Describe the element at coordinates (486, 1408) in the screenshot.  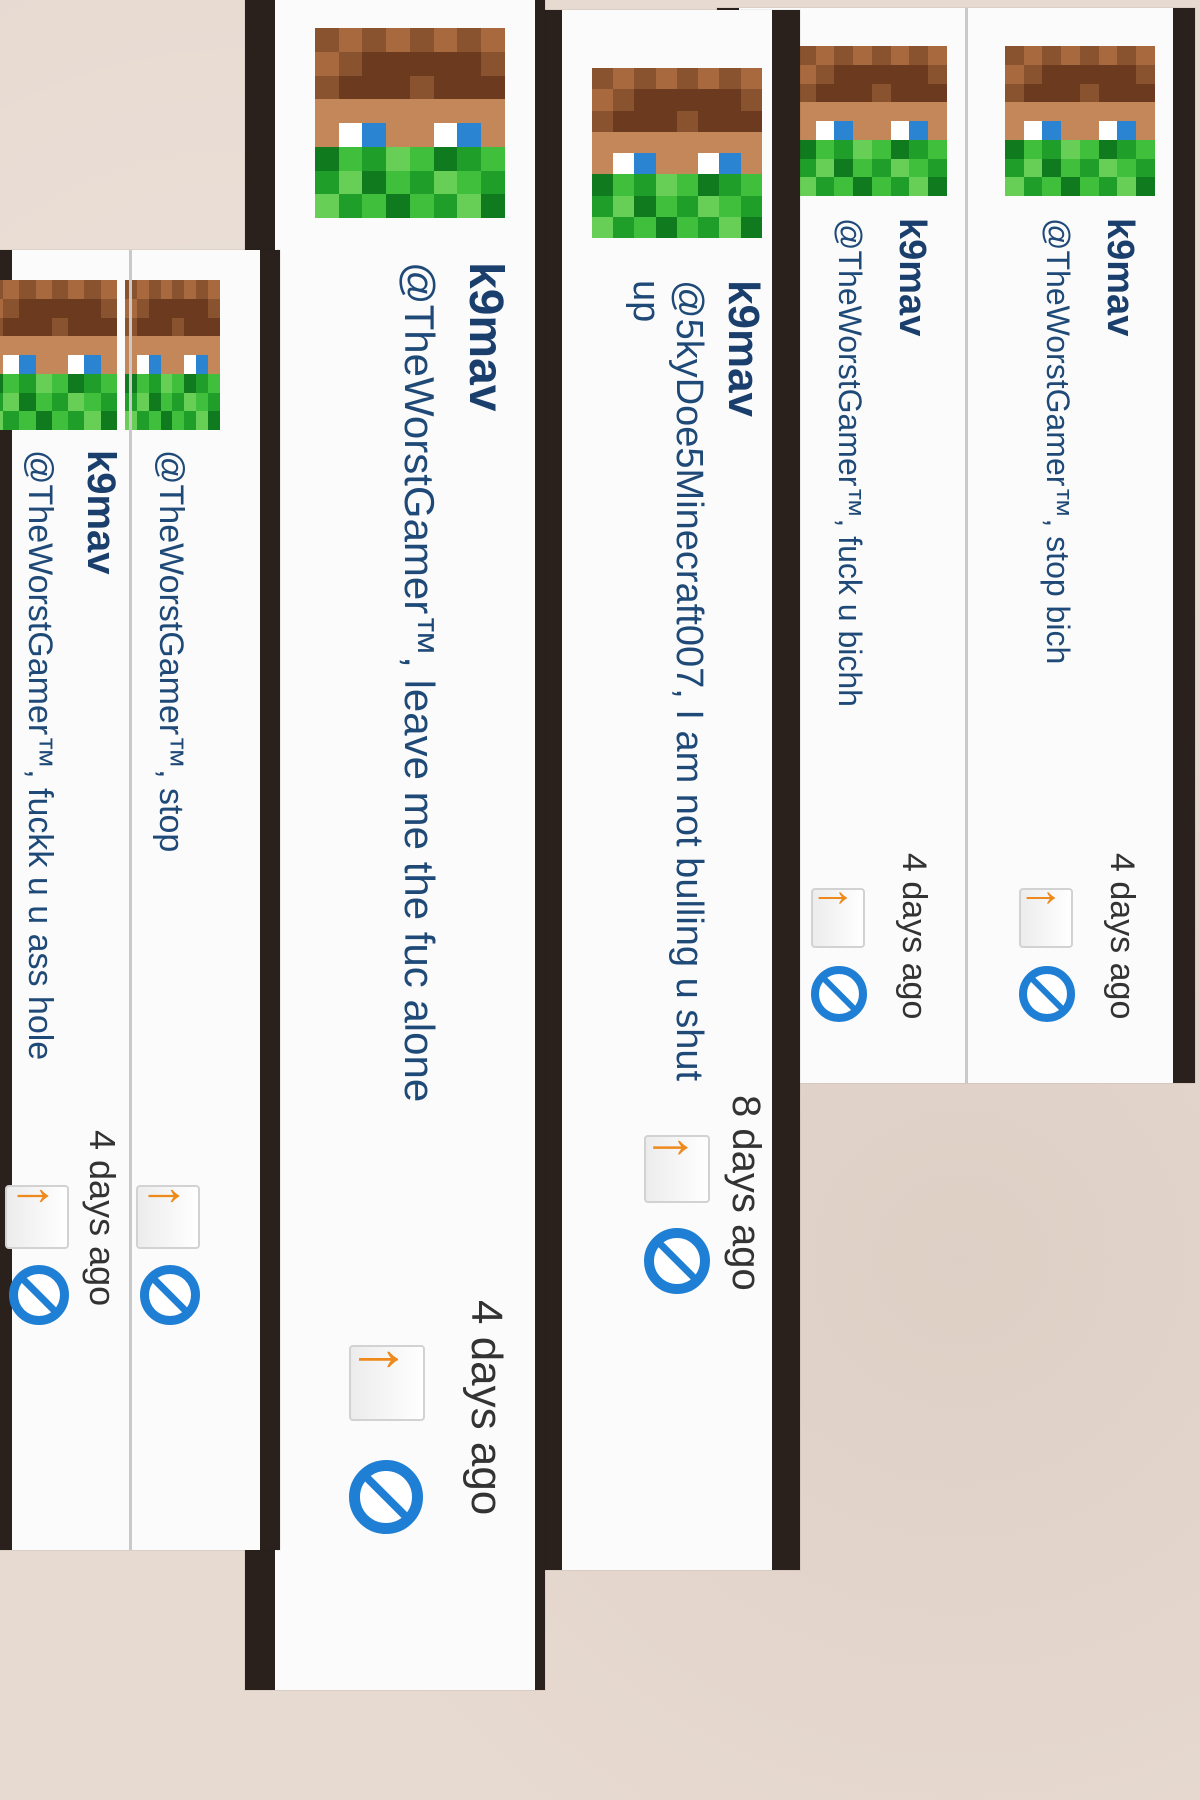
I see `comment-timestamp: 4 days ago` at that location.